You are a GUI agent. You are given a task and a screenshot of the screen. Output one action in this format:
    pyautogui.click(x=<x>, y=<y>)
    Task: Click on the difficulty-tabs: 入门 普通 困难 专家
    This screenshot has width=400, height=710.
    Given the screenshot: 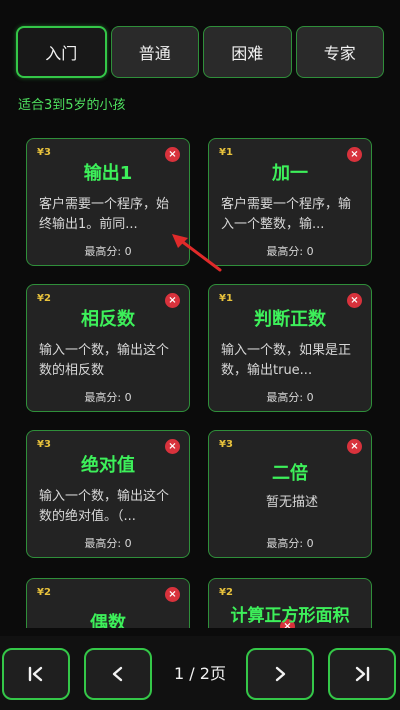 What is the action you would take?
    pyautogui.click(x=200, y=52)
    